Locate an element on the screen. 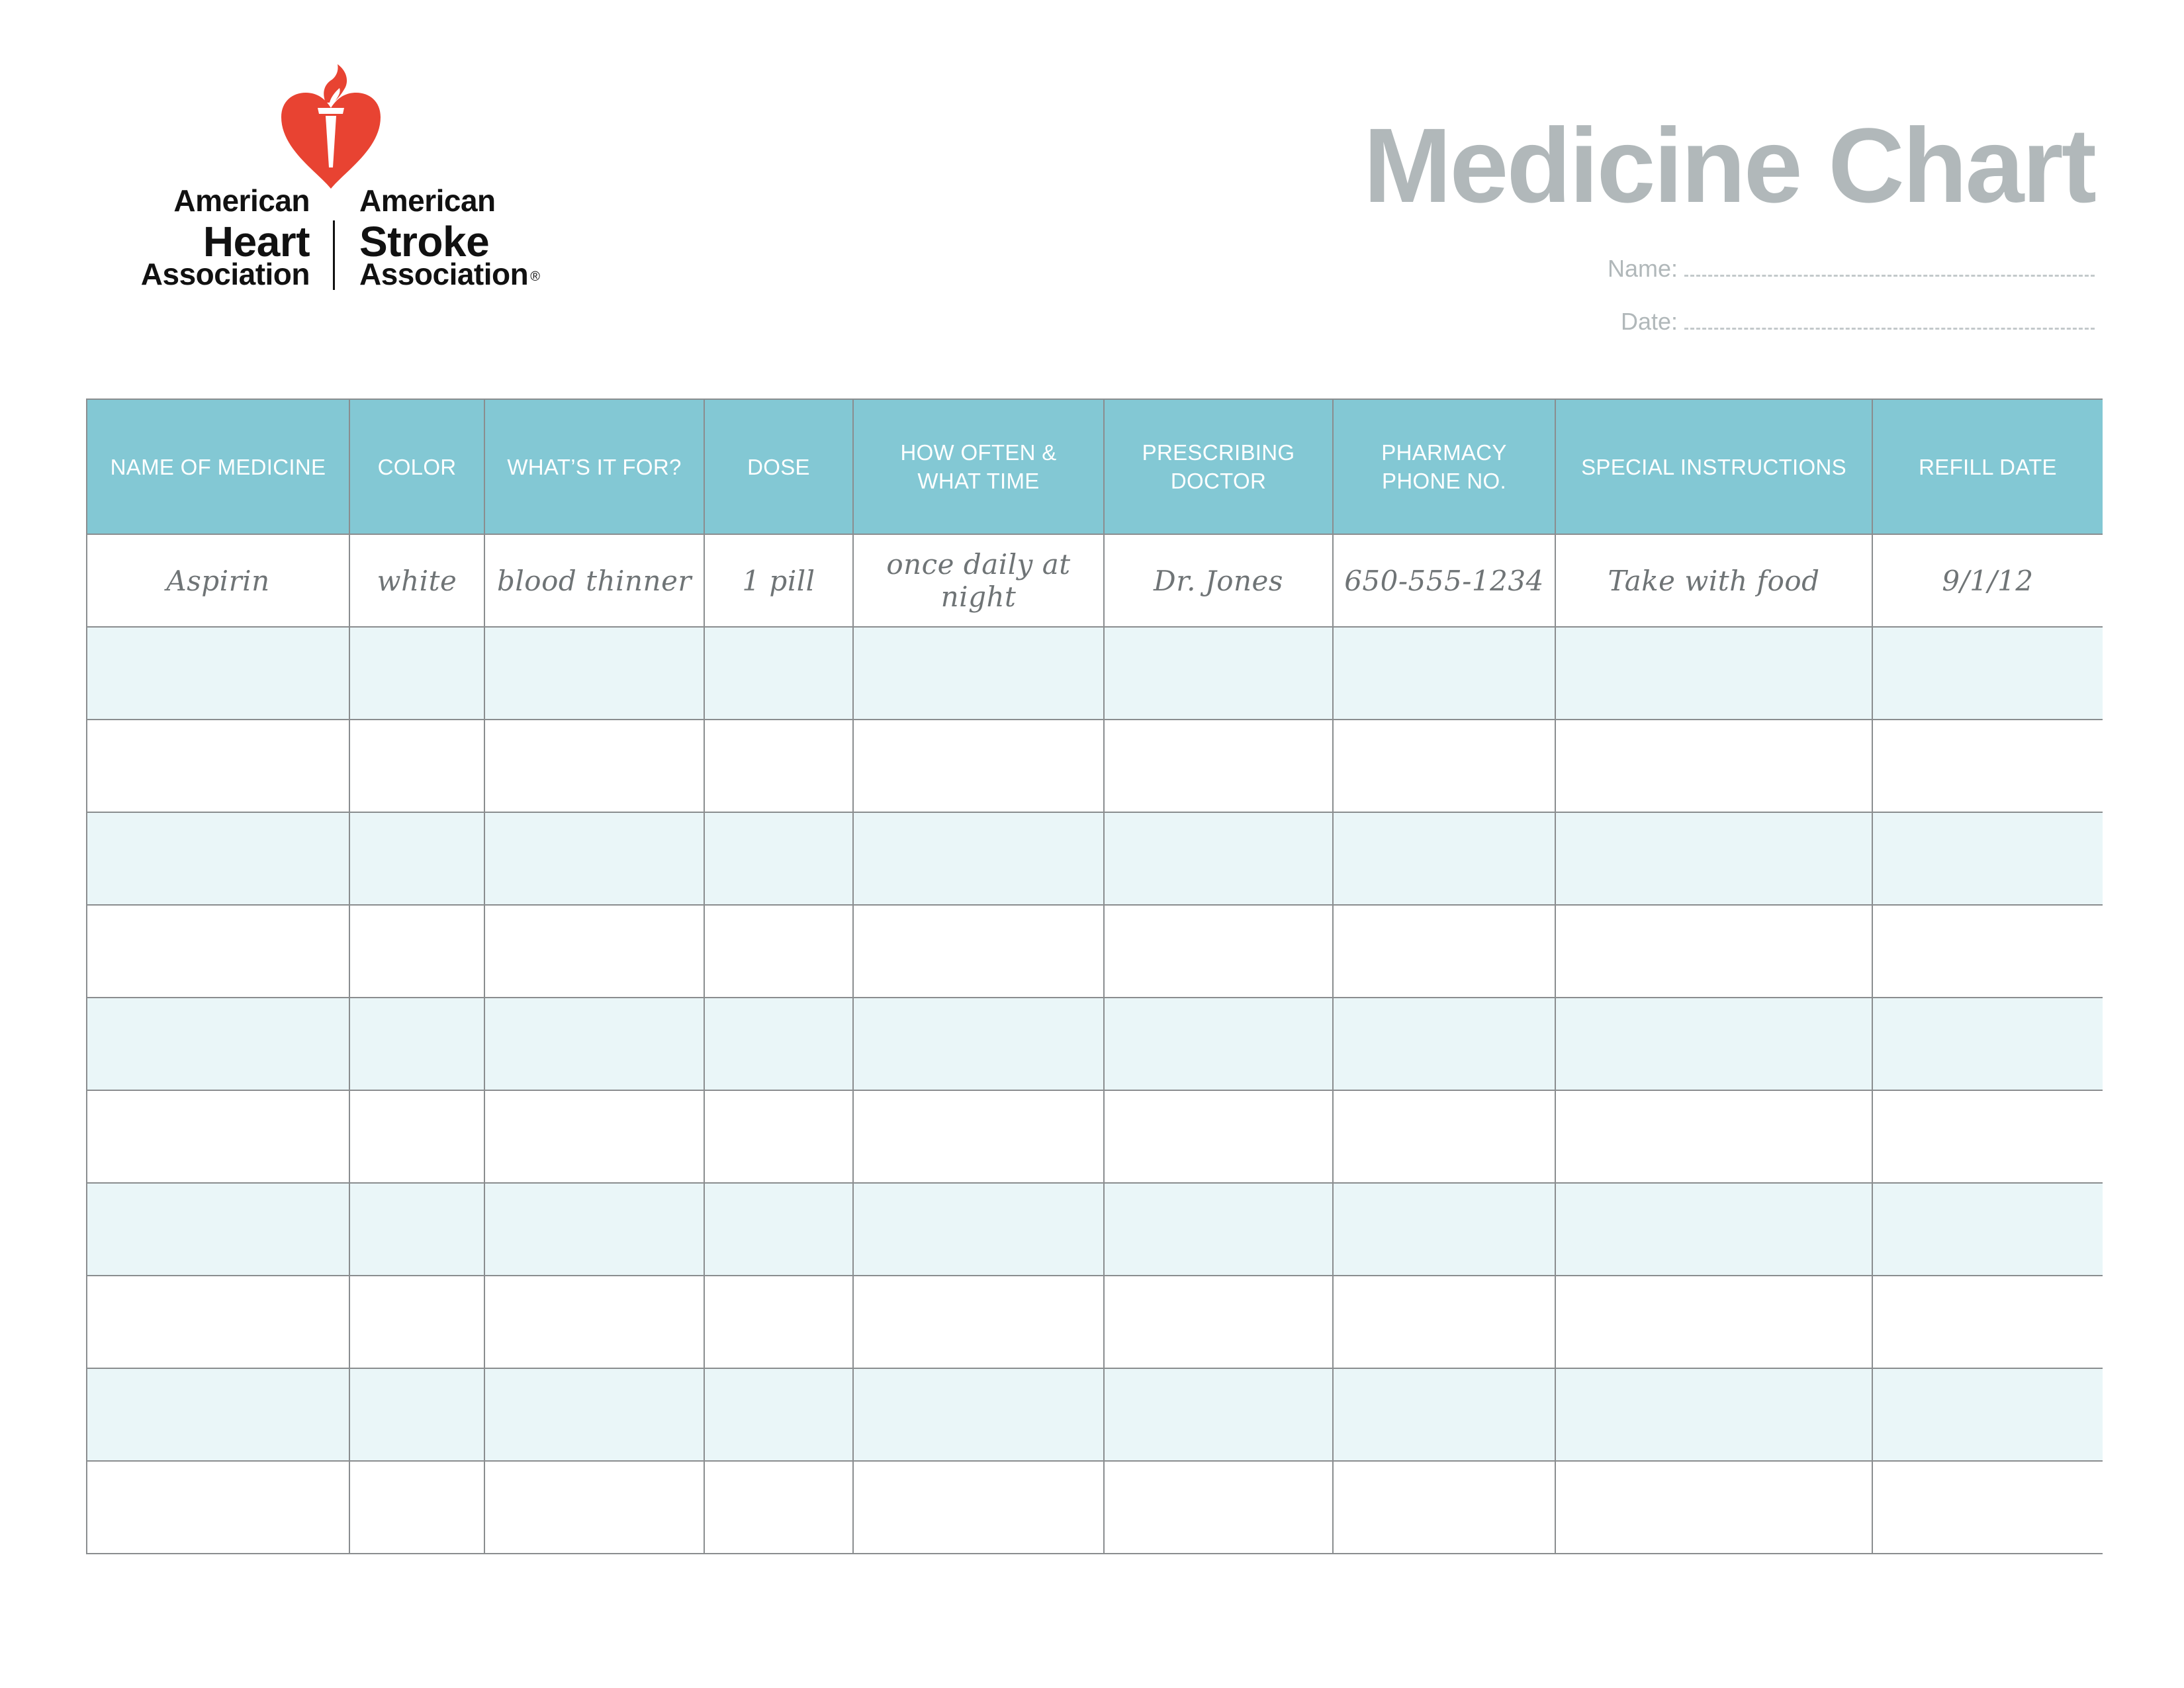 This screenshot has width=2184, height=1688. cell-how-often: once daily at night is located at coordinates (978, 581).